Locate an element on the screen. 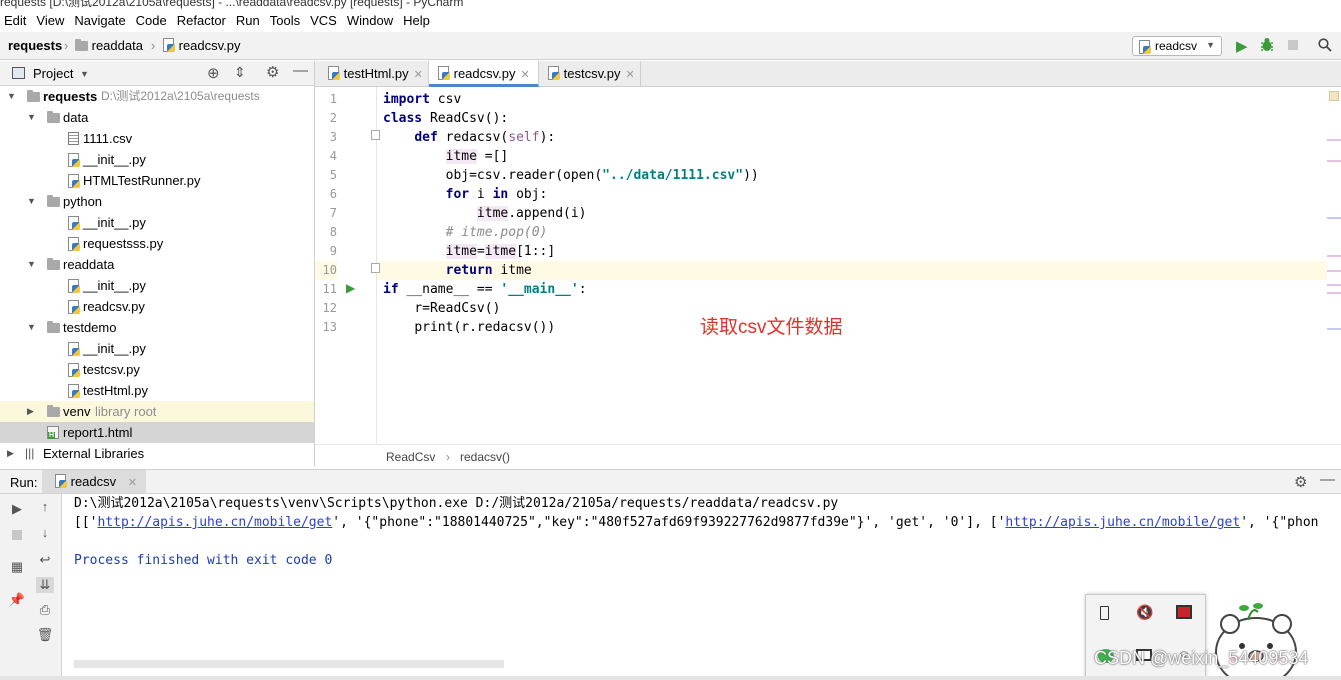  menu-edit: Edit is located at coordinates (16, 20).